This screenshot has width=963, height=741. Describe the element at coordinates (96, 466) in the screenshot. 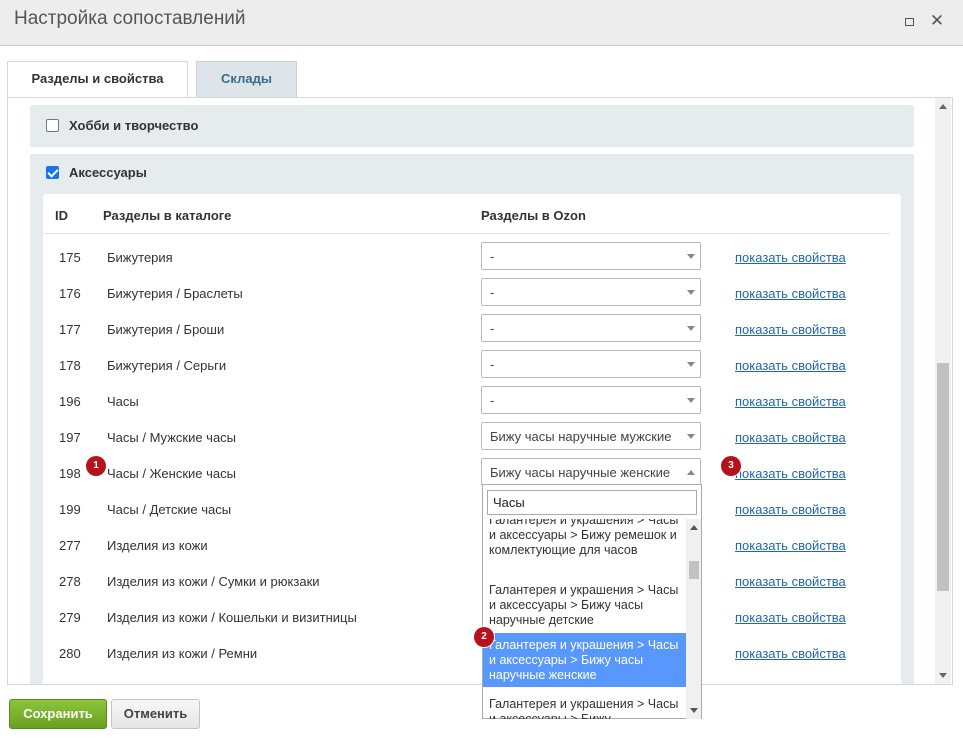

I see `callout-badge-1: 1` at that location.